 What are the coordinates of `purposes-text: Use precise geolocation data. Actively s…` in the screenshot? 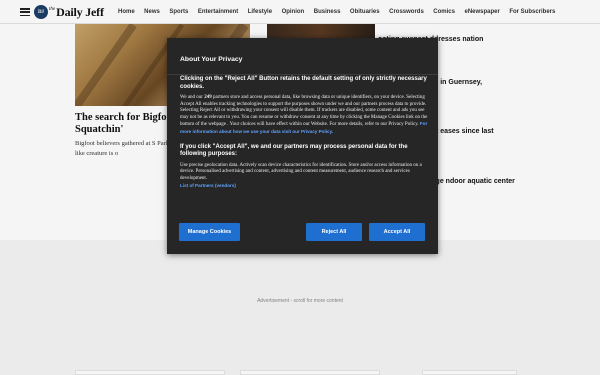 It's located at (301, 171).